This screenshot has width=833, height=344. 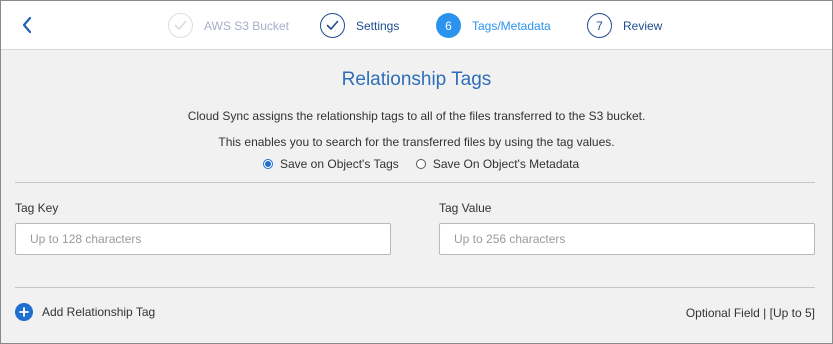 What do you see at coordinates (246, 25) in the screenshot?
I see `step-label: AWS S3 Bucket` at bounding box center [246, 25].